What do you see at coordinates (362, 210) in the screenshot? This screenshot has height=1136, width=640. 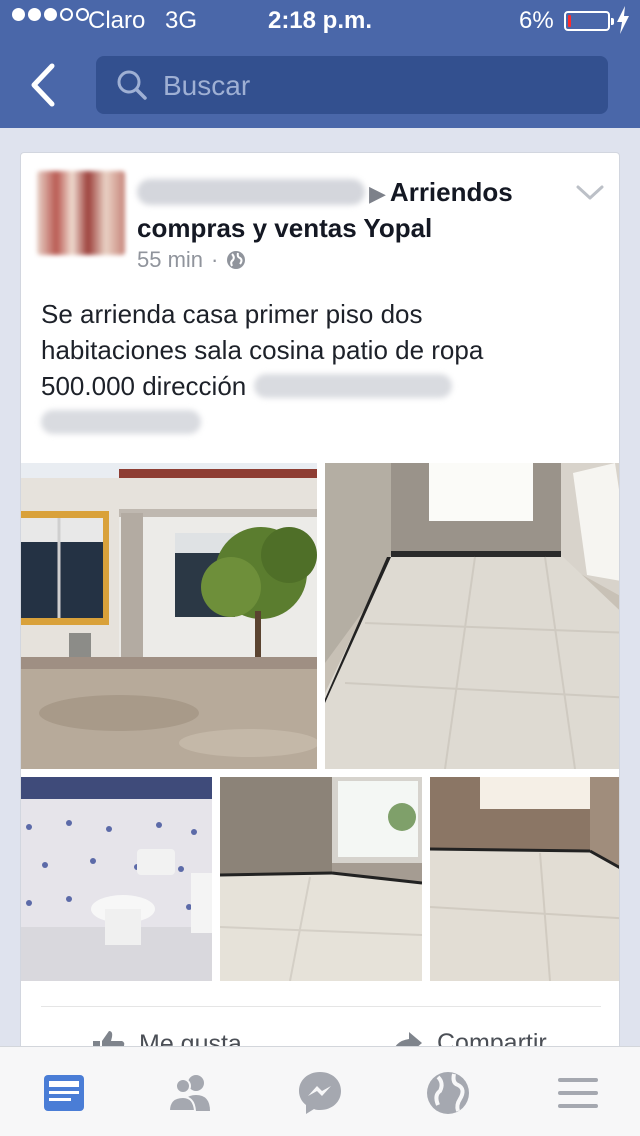 I see `post-header-title: ▶ Arriendos compras y ventas Yopal` at bounding box center [362, 210].